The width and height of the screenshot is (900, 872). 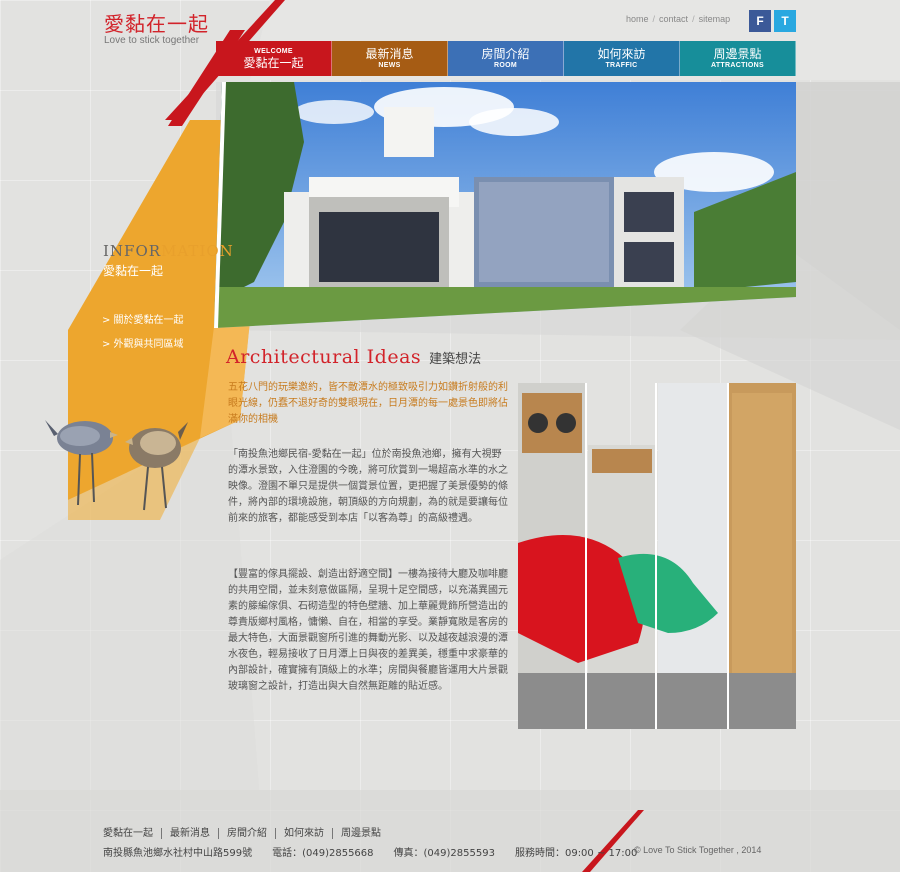 What do you see at coordinates (637, 19) in the screenshot?
I see `home-link: home` at bounding box center [637, 19].